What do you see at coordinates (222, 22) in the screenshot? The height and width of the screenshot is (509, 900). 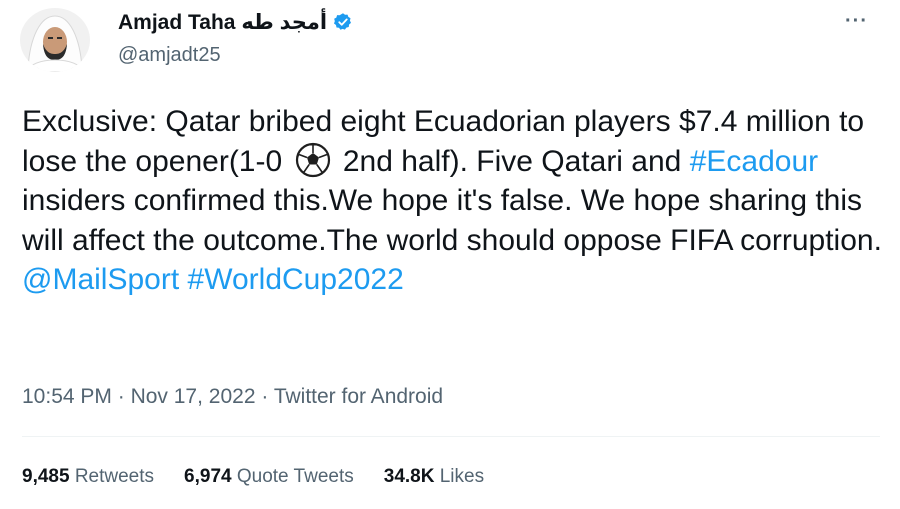 I see `author-display-name: Amjad Taha أمجد طه` at bounding box center [222, 22].